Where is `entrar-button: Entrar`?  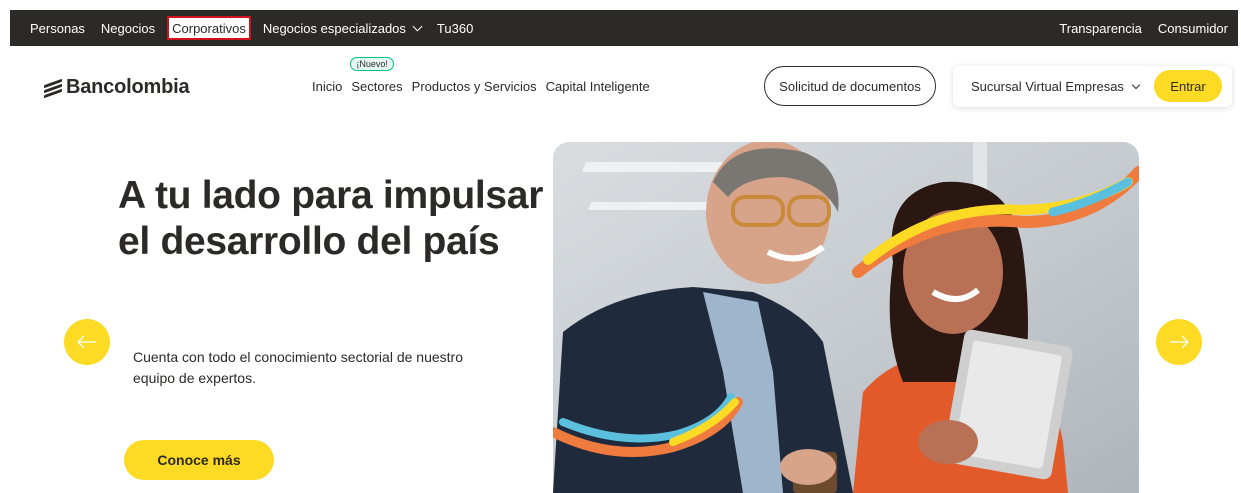 entrar-button: Entrar is located at coordinates (1188, 86).